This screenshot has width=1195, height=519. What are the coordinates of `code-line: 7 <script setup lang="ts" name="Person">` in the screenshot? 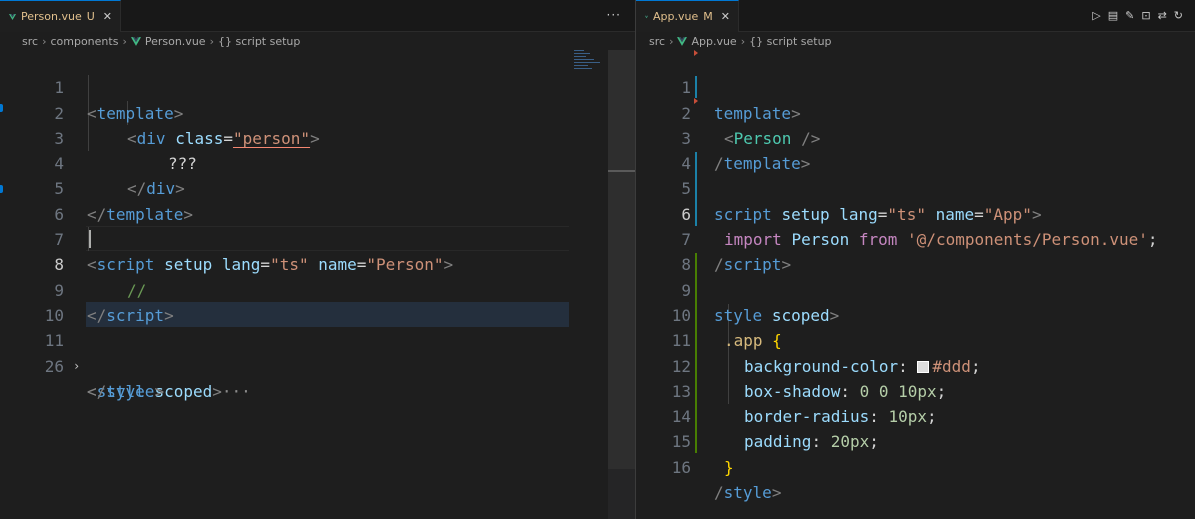 It's located at (317, 238).